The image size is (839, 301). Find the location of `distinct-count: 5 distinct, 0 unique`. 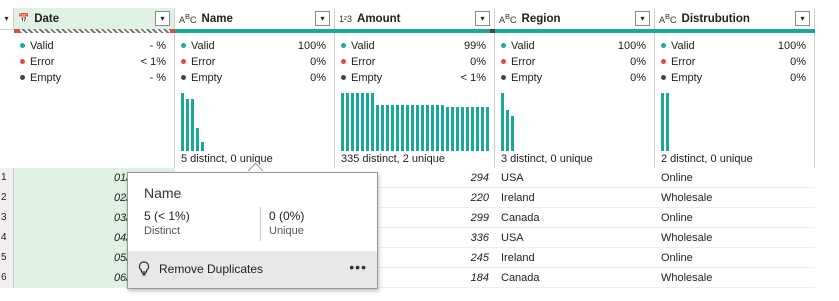

distinct-count: 5 distinct, 0 unique is located at coordinates (227, 159).